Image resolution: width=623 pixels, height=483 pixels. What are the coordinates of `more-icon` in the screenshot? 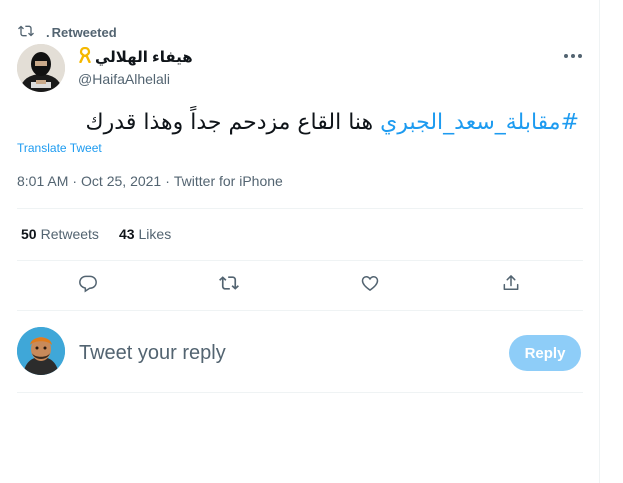 It's located at (566, 56).